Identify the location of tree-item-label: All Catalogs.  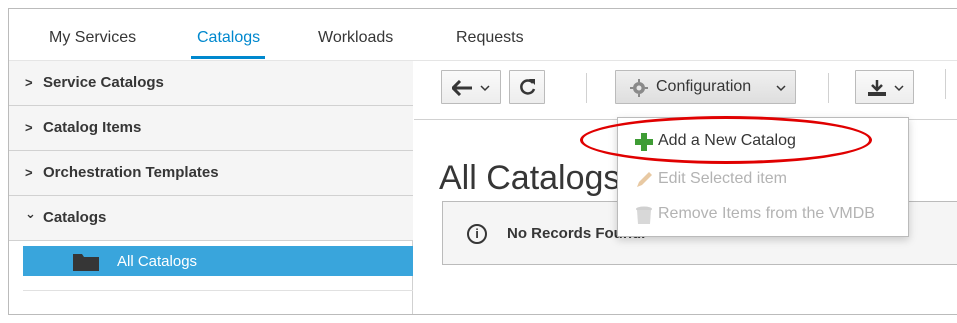
(157, 261).